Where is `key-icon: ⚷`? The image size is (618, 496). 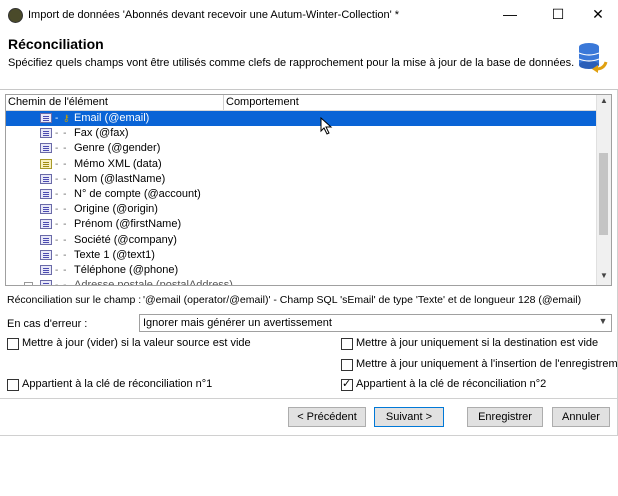
key-icon: ⚷ is located at coordinates (66, 118).